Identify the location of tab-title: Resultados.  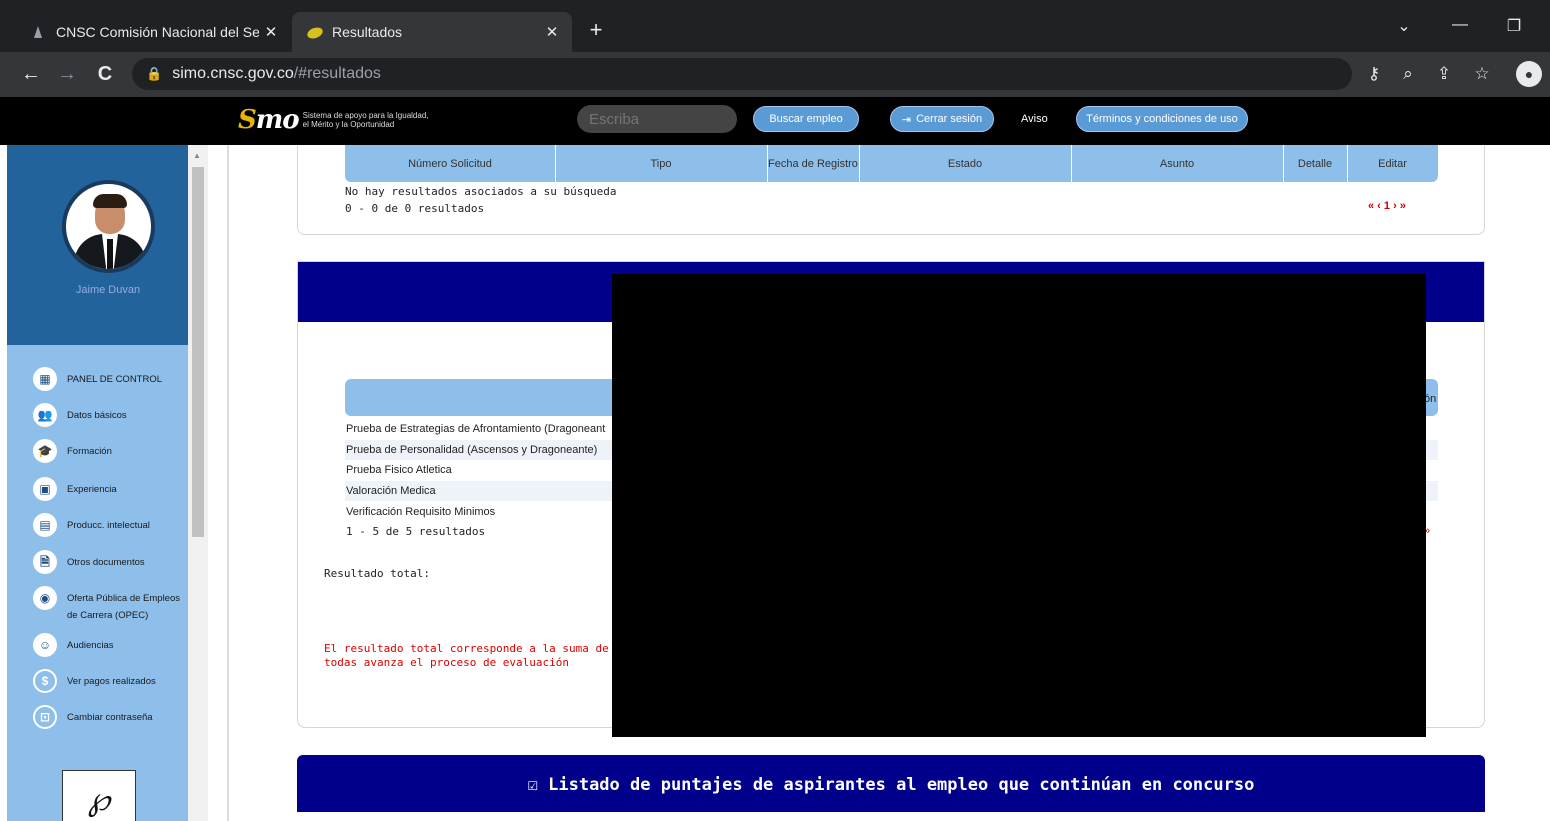
(367, 32).